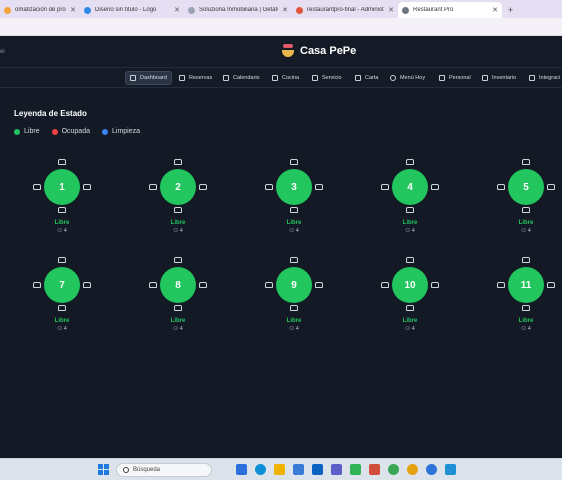 The image size is (562, 480). What do you see at coordinates (103, 469) in the screenshot?
I see `windows-start-icon` at bounding box center [103, 469].